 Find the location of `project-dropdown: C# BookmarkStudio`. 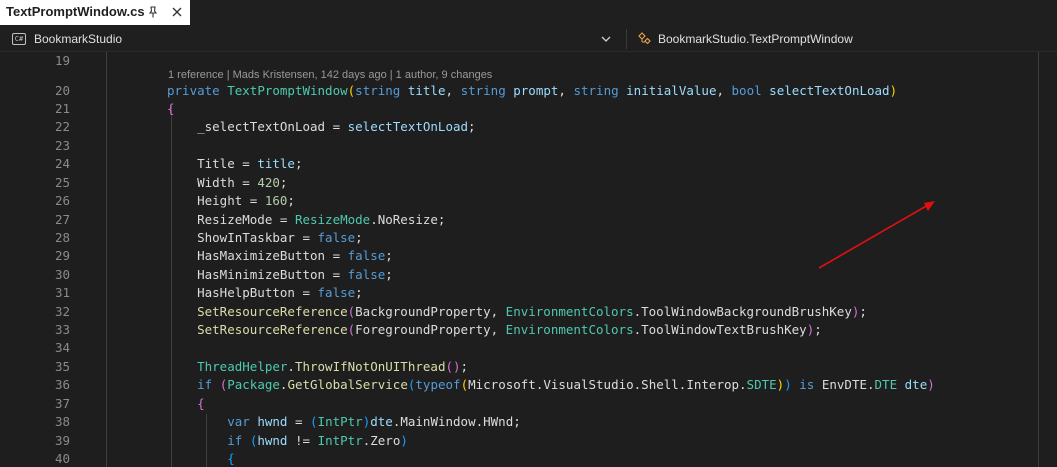

project-dropdown: C# BookmarkStudio is located at coordinates (314, 39).